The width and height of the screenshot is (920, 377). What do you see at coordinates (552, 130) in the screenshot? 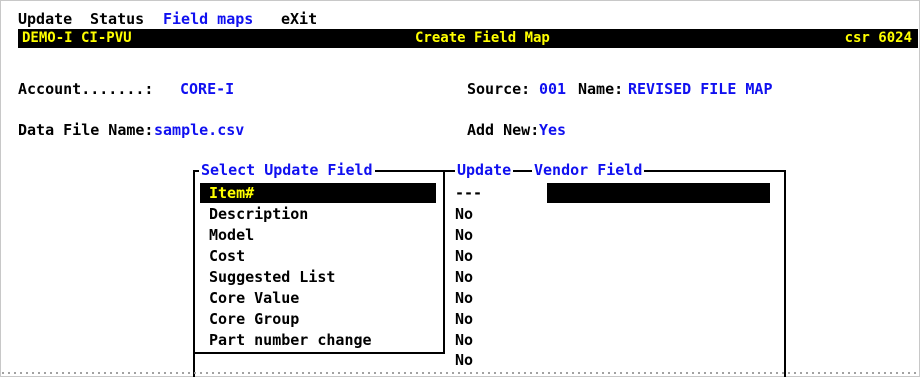
I see `add-new-value: Yes` at bounding box center [552, 130].